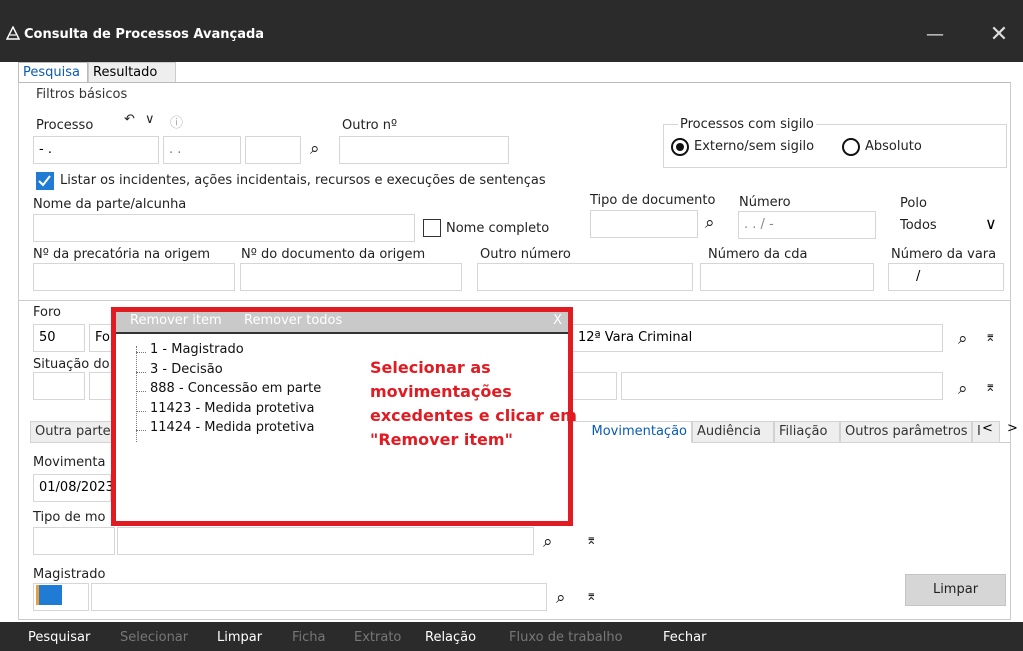 The image size is (1023, 651). What do you see at coordinates (96, 150) in the screenshot?
I see `processo-input: - .` at bounding box center [96, 150].